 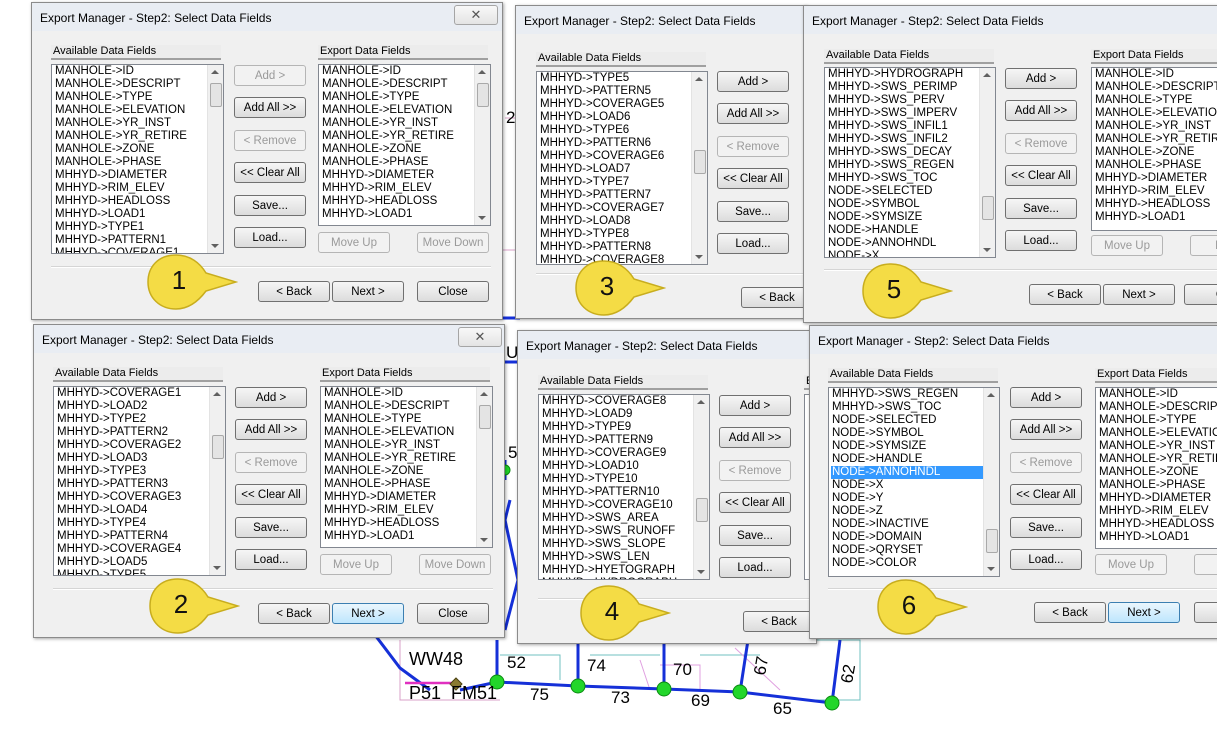 What do you see at coordinates (625, 479) in the screenshot?
I see `field-list-item: MHHYD->TYPE10` at bounding box center [625, 479].